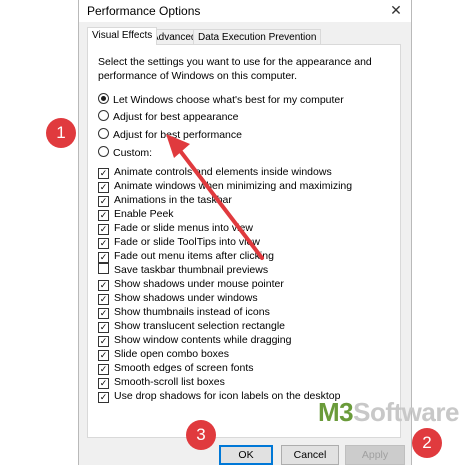 The width and height of the screenshot is (474, 465). Describe the element at coordinates (163, 354) in the screenshot. I see `effect-item: ✓ Slide open combo boxes` at that location.